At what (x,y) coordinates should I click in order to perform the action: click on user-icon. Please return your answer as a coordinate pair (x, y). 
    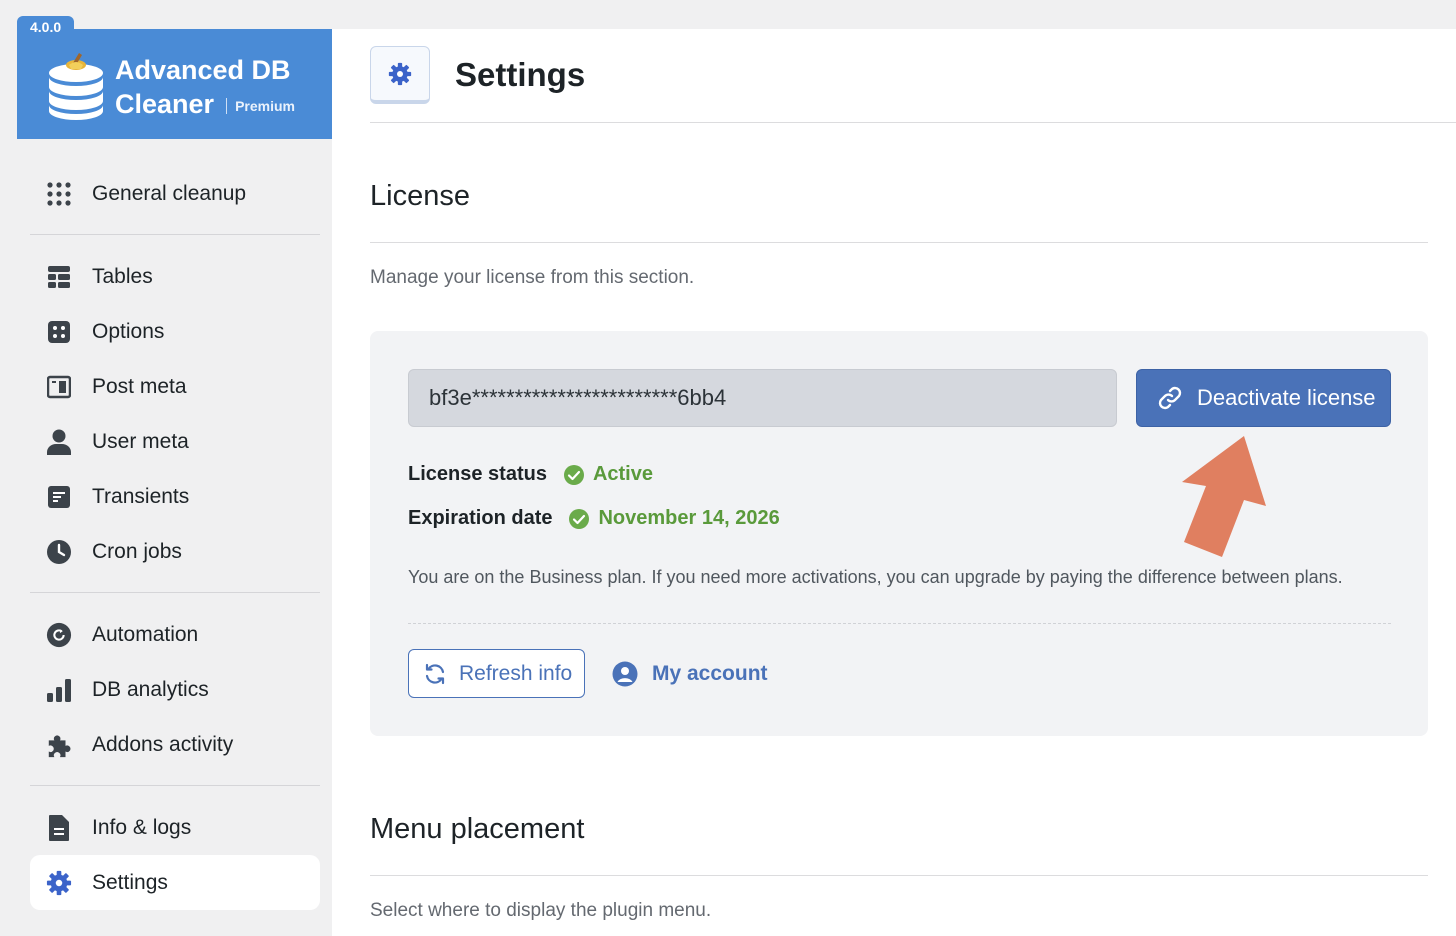
    Looking at the image, I should click on (59, 442).